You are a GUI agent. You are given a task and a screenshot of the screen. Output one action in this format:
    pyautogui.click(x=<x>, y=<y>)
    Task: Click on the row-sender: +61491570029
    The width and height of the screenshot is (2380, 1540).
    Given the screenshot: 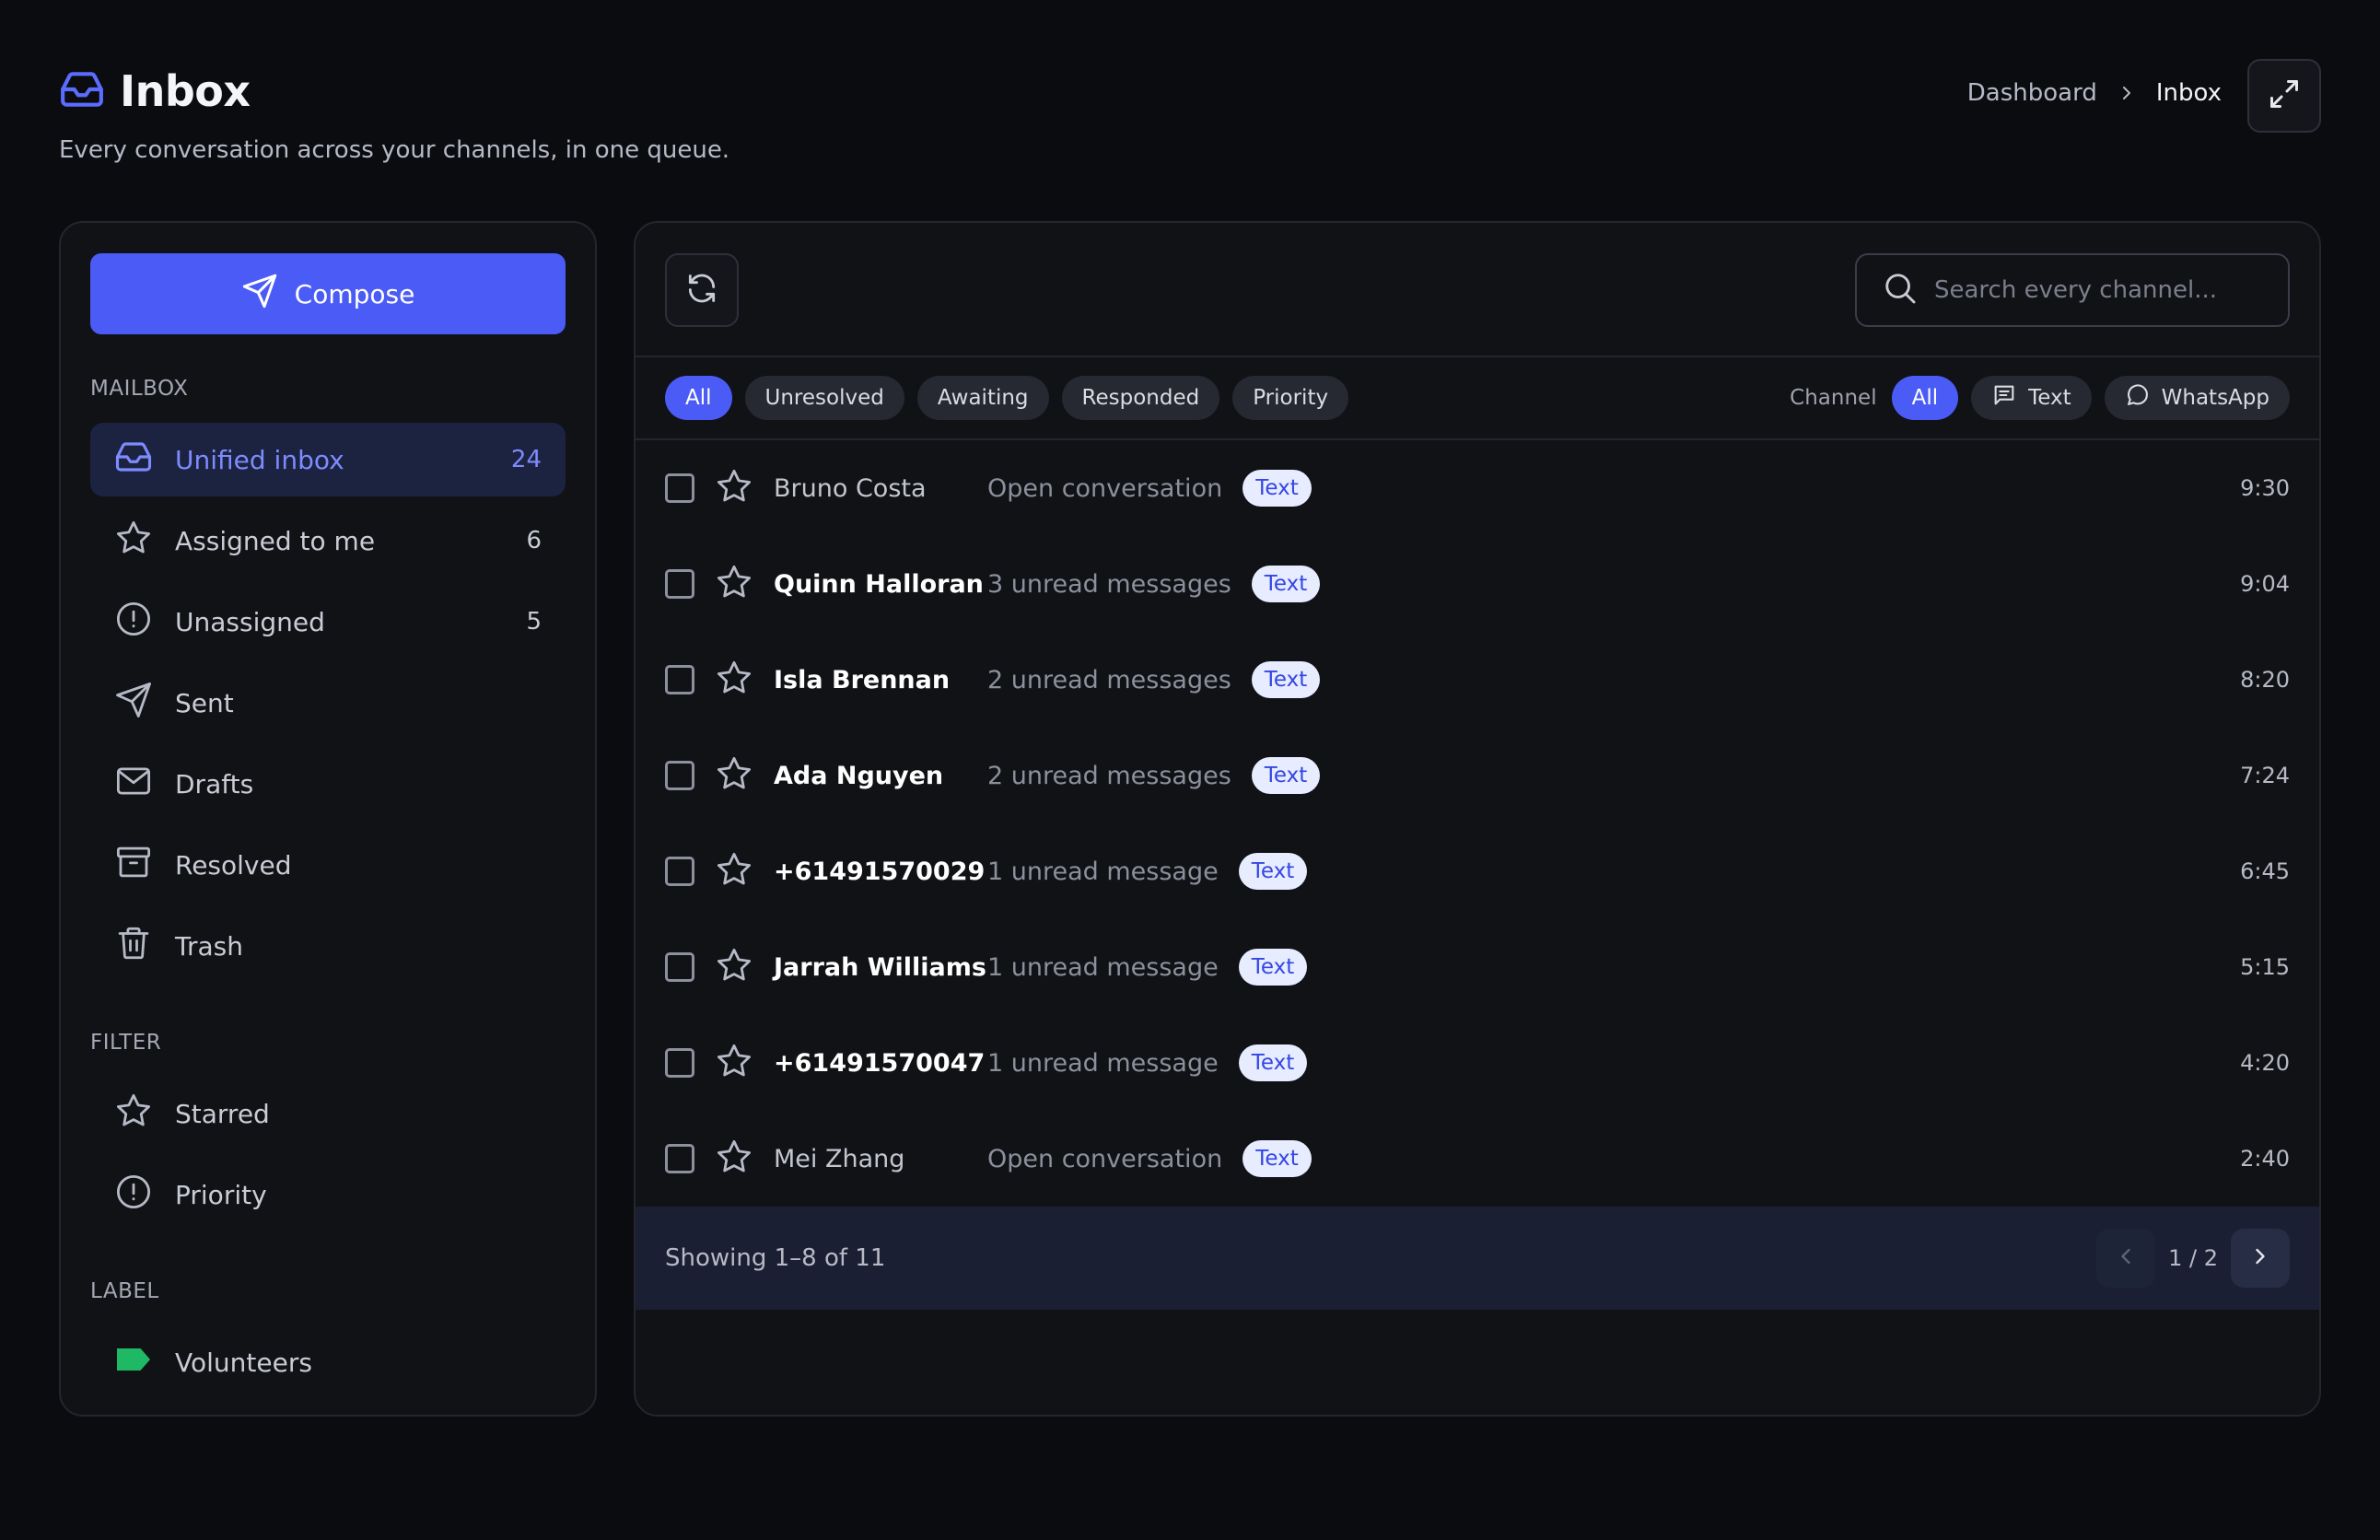 What is the action you would take?
    pyautogui.click(x=880, y=871)
    